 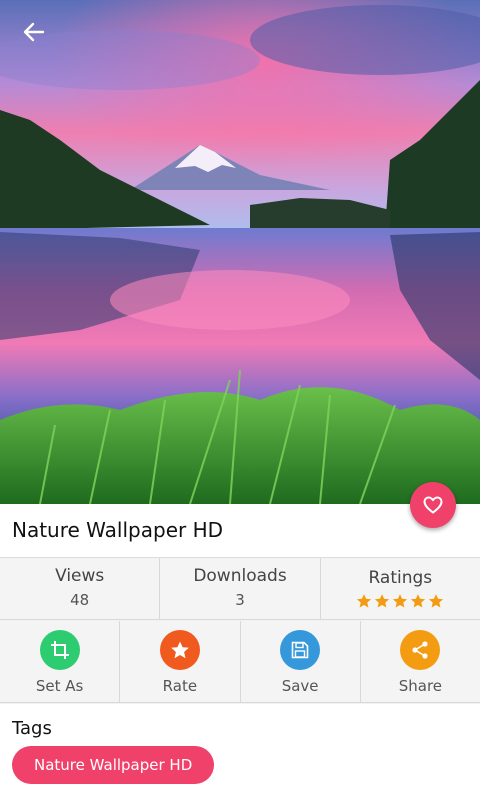 I want to click on set-as-label: Set As, so click(x=59, y=686).